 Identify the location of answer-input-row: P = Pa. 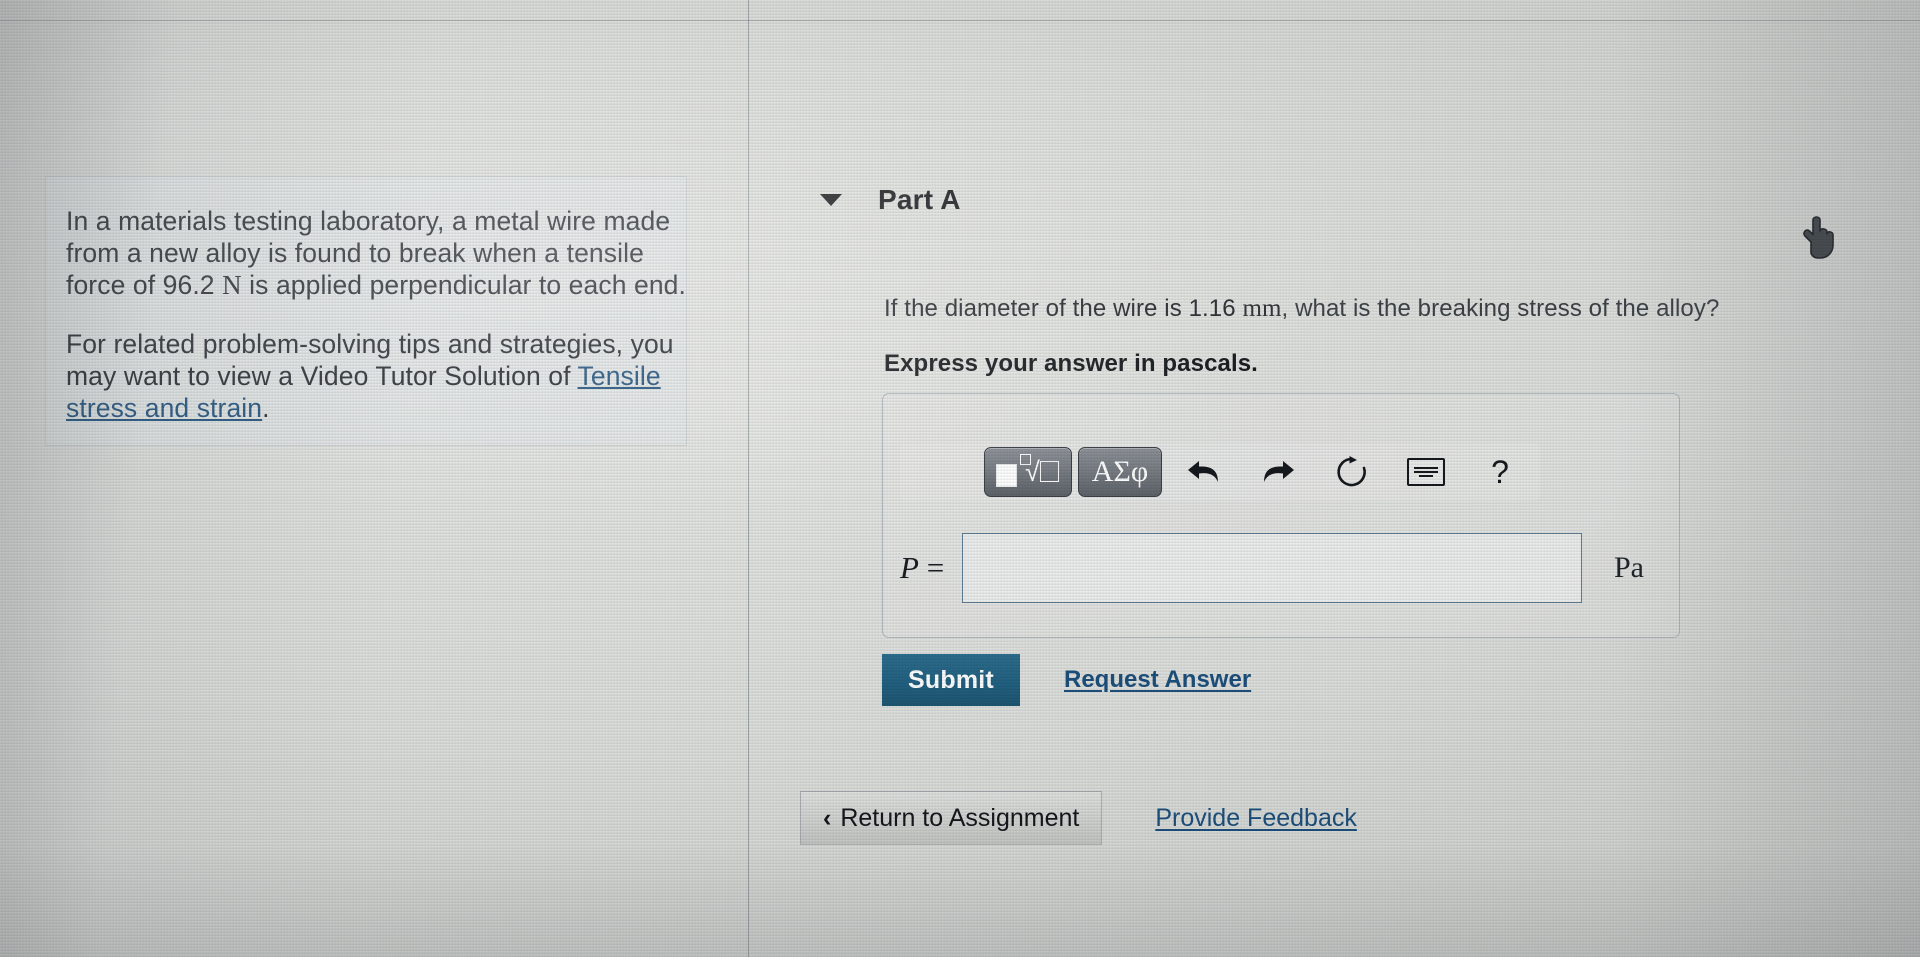
(1280, 568).